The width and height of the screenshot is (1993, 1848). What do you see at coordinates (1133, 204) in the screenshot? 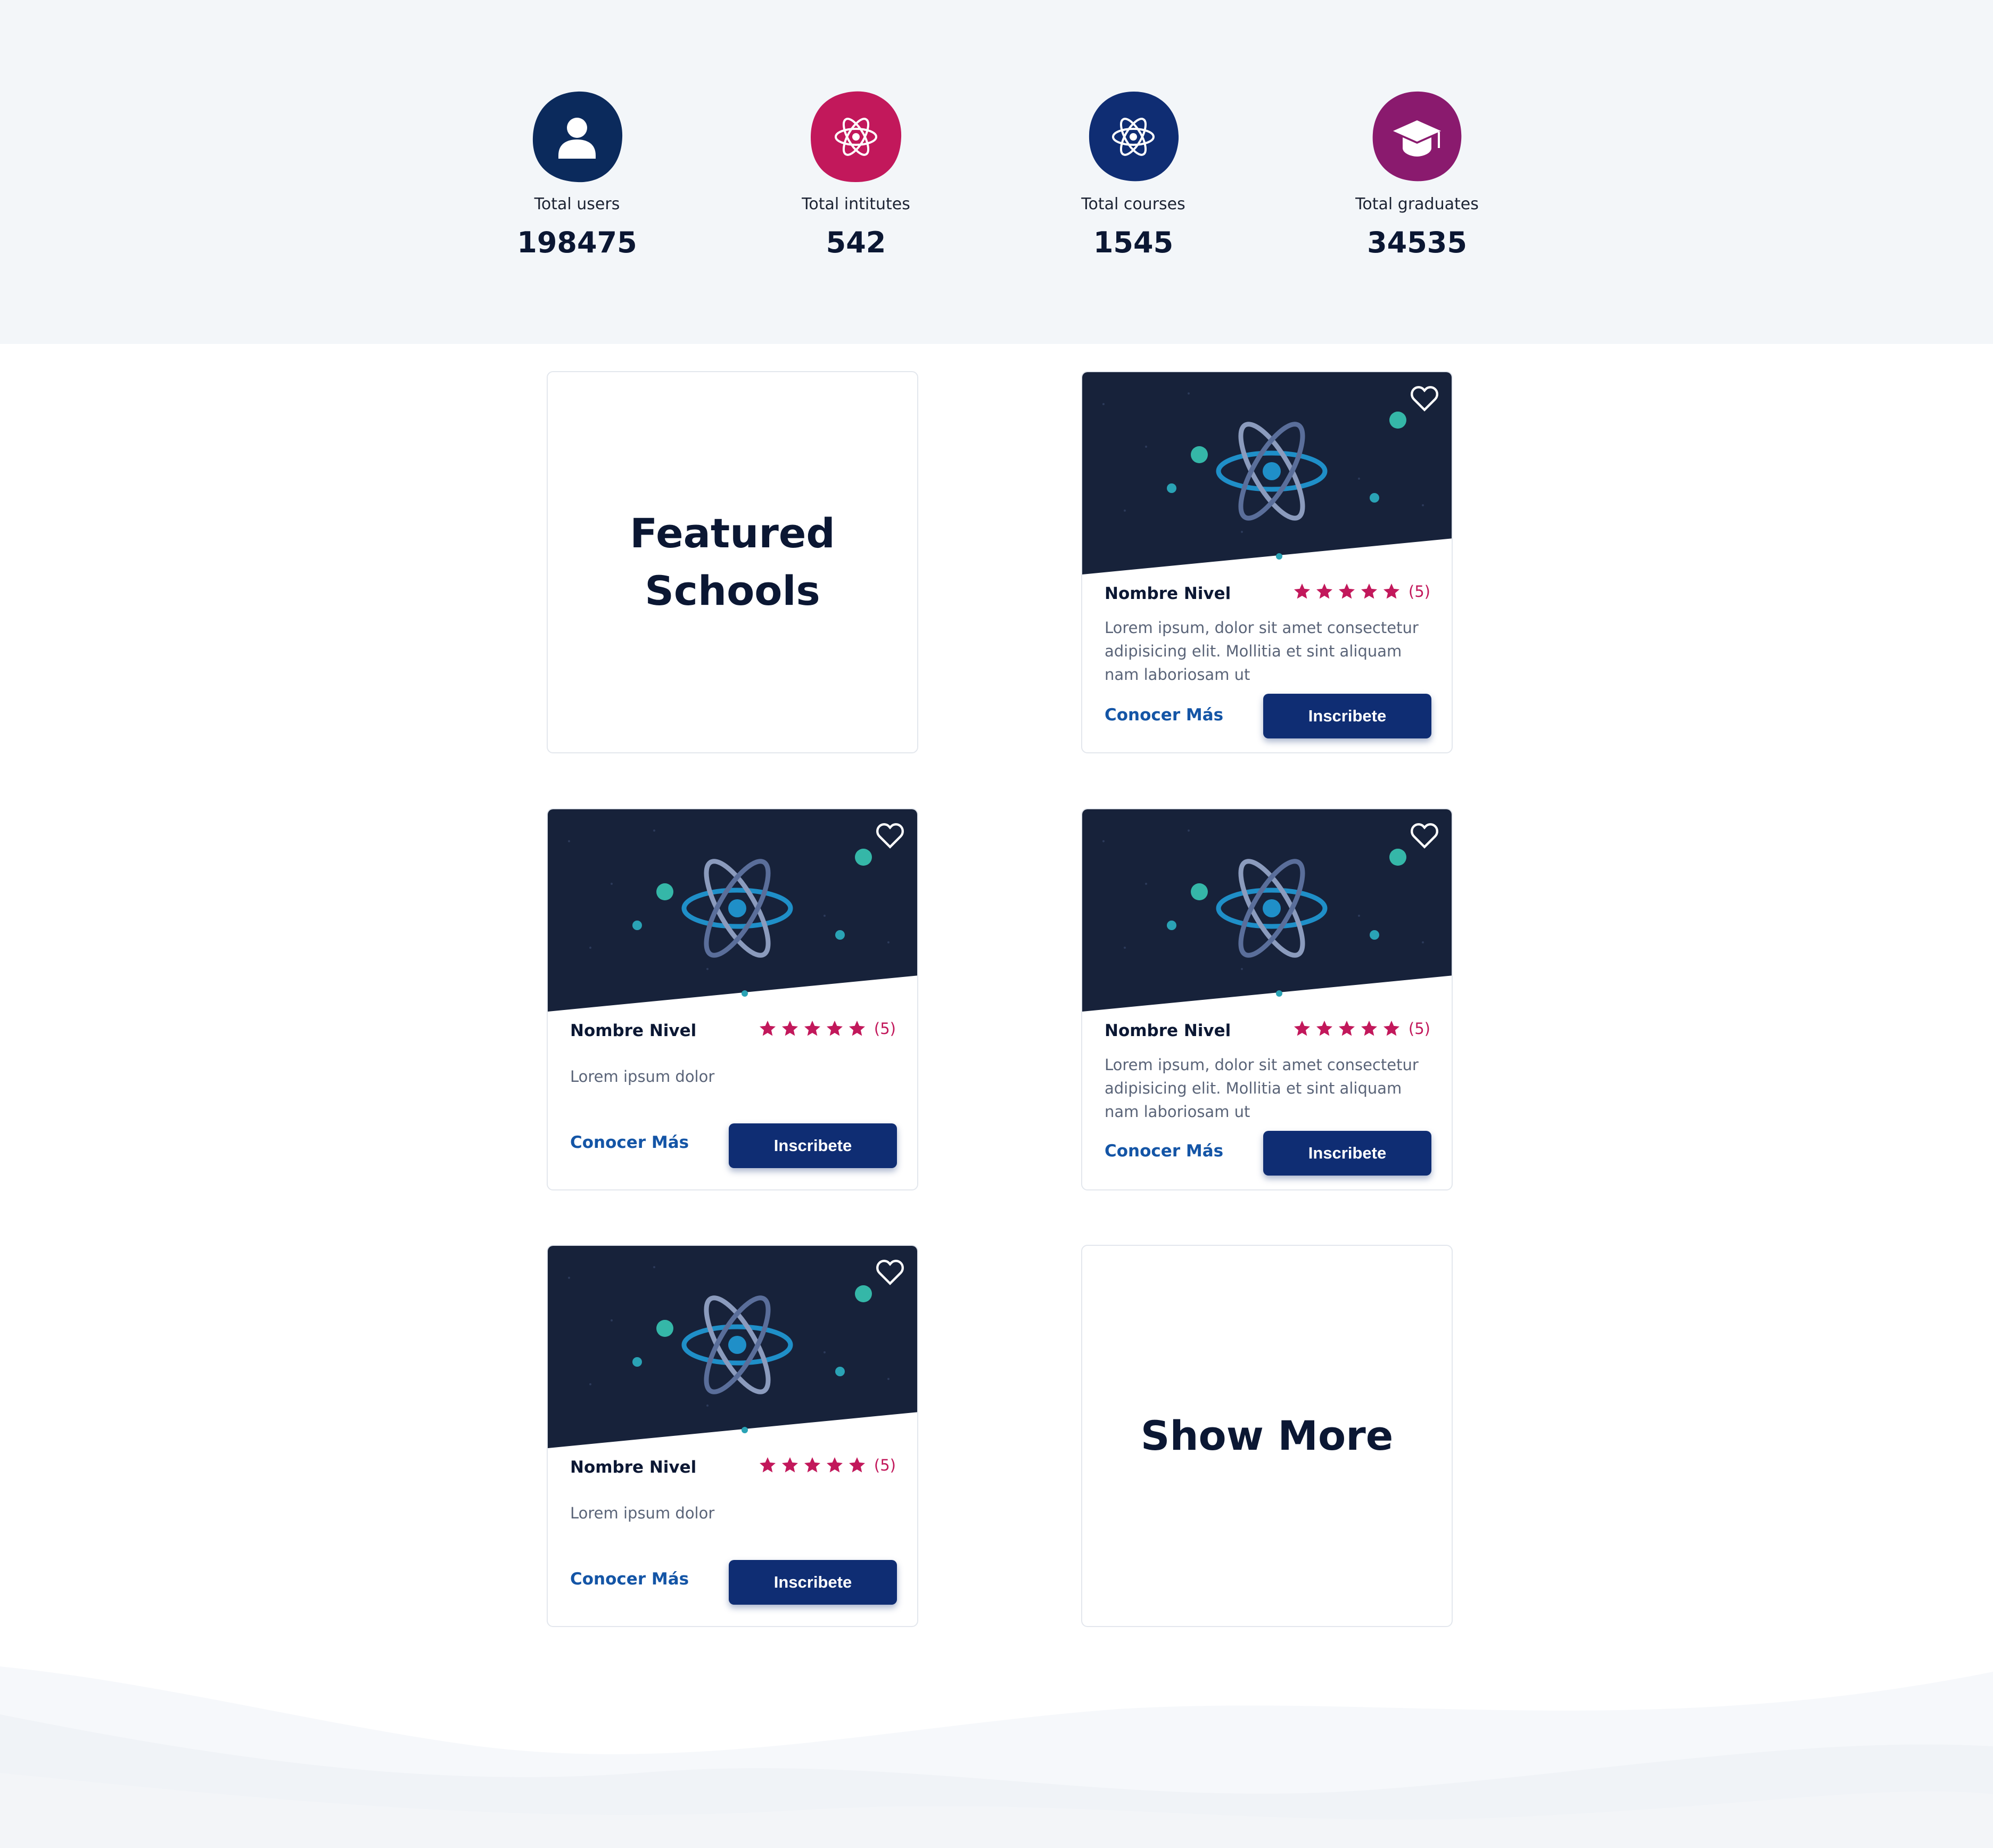
I see `stat-label: Total courses` at bounding box center [1133, 204].